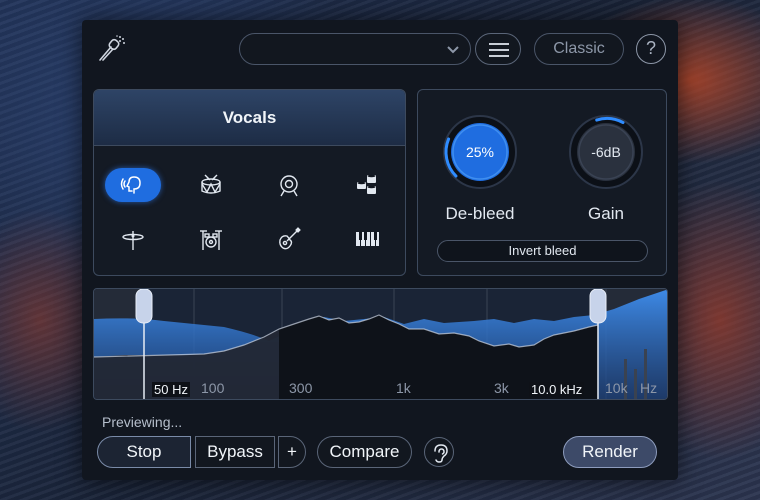 This screenshot has height=500, width=760. Describe the element at coordinates (651, 49) in the screenshot. I see `help-button: ?` at that location.